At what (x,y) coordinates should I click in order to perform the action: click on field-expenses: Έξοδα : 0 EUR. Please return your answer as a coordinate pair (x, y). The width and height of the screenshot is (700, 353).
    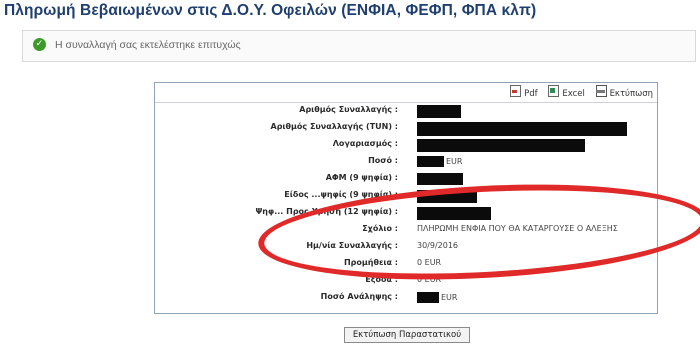
    Looking at the image, I should click on (406, 281).